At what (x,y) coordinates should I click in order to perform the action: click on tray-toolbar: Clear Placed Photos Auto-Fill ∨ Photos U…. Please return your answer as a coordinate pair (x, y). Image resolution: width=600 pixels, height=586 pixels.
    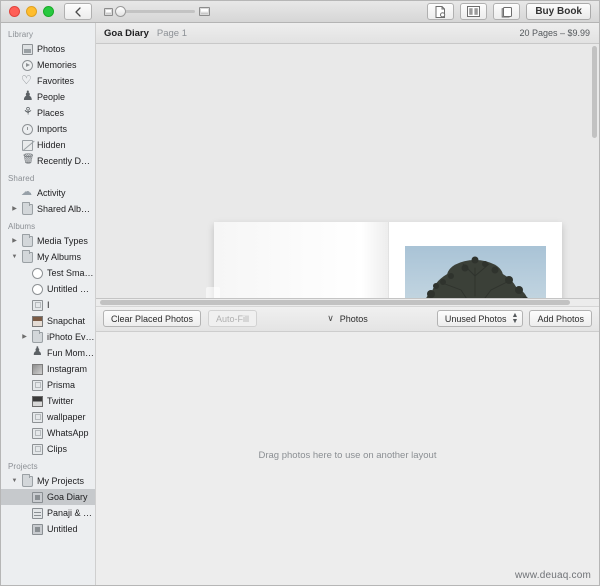
    Looking at the image, I should click on (347, 319).